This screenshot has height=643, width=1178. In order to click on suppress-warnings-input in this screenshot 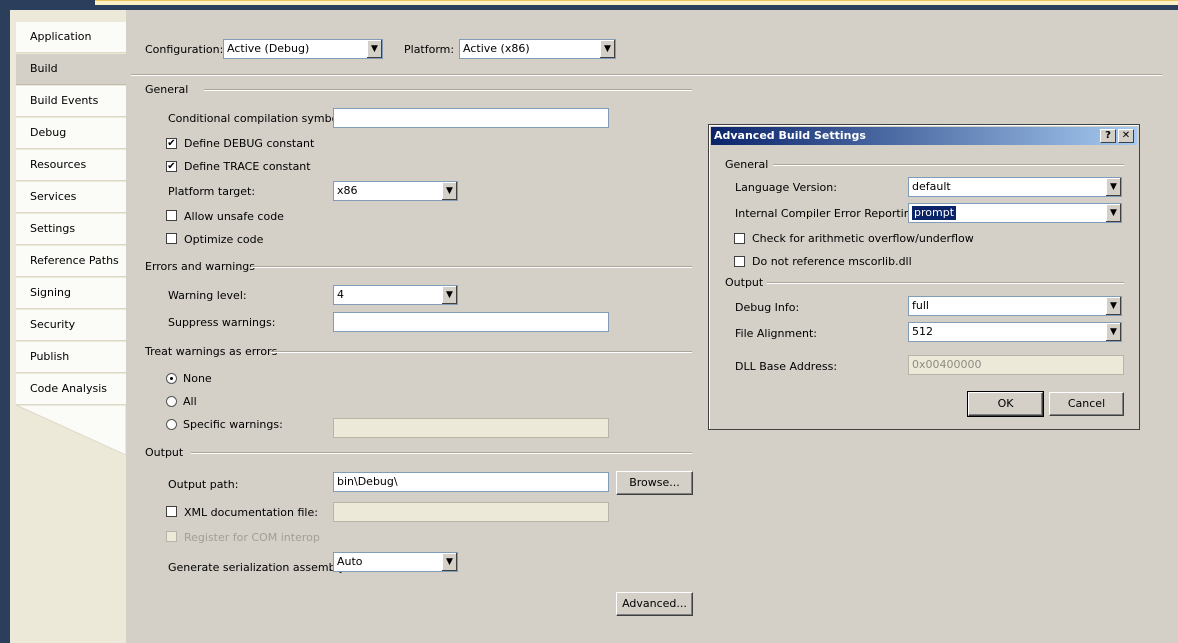, I will do `click(471, 322)`.